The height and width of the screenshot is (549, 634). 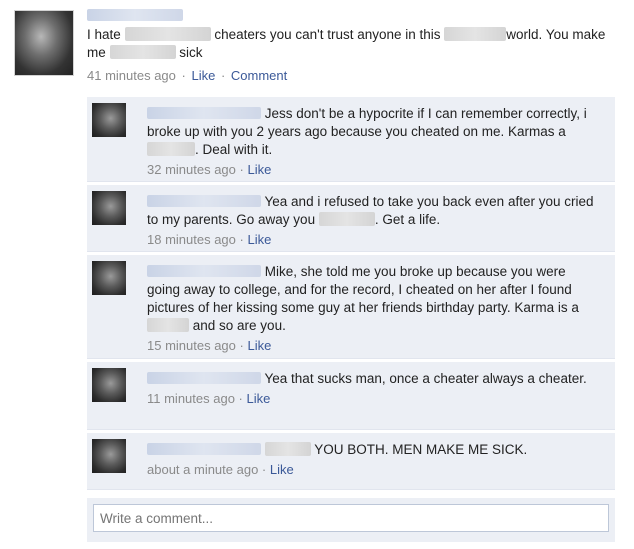 I want to click on comment-text-part: . Get a life., so click(x=407, y=219).